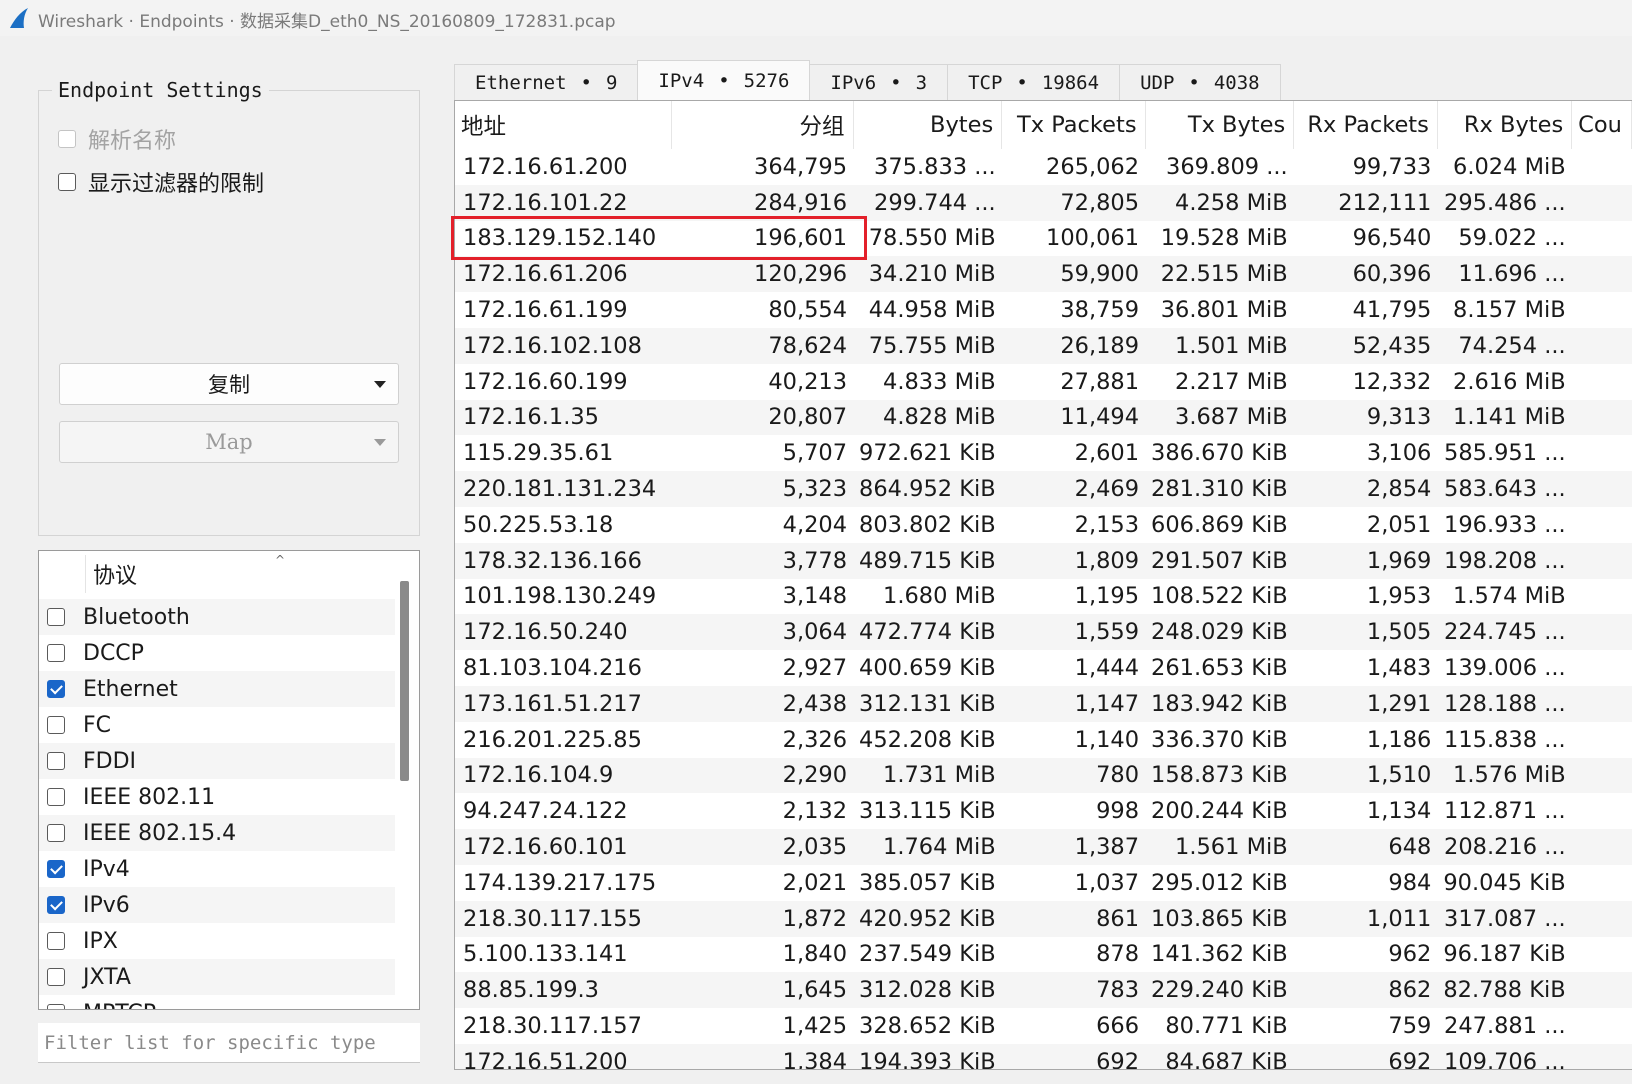 The height and width of the screenshot is (1084, 1632). Describe the element at coordinates (762, 125) in the screenshot. I see `column-header: 分组` at that location.